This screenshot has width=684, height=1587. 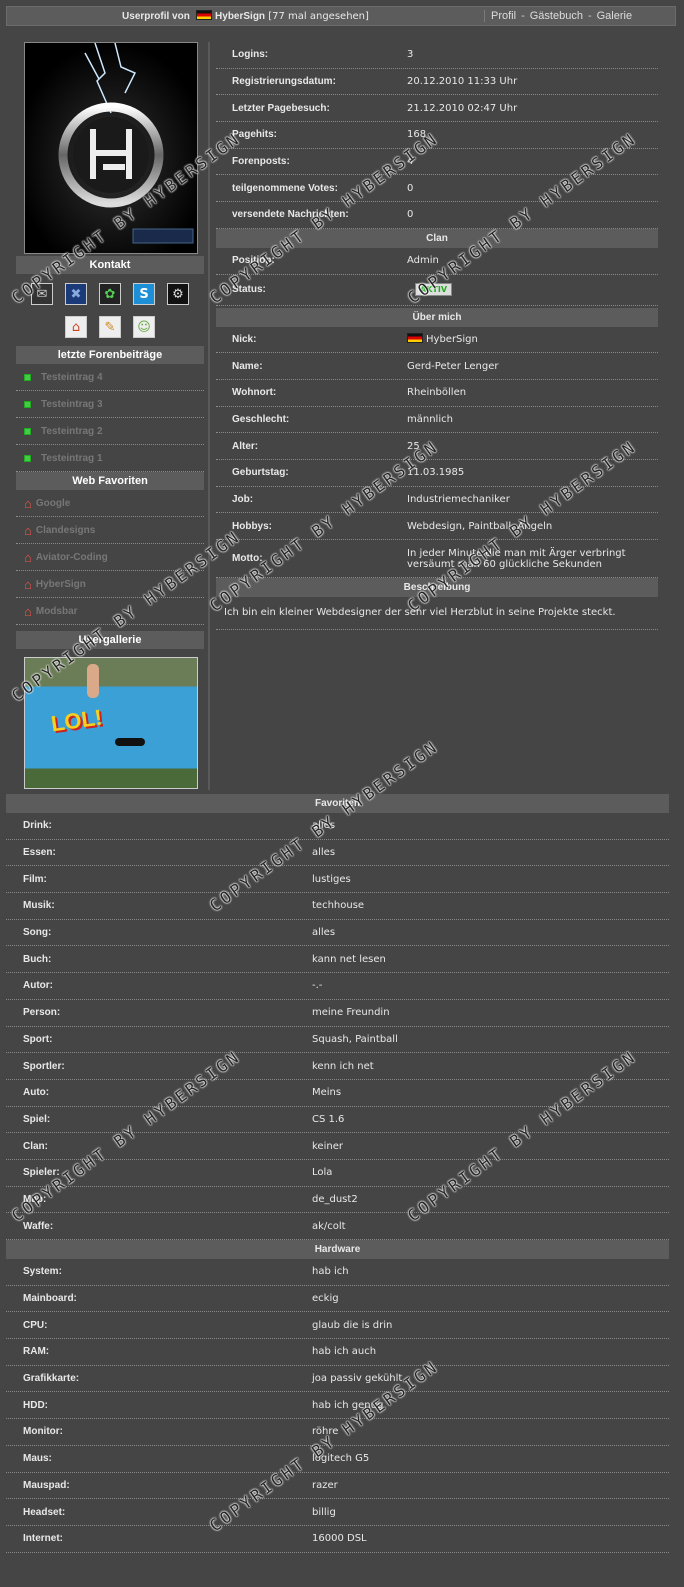 I want to click on user-avatar, so click(x=111, y=148).